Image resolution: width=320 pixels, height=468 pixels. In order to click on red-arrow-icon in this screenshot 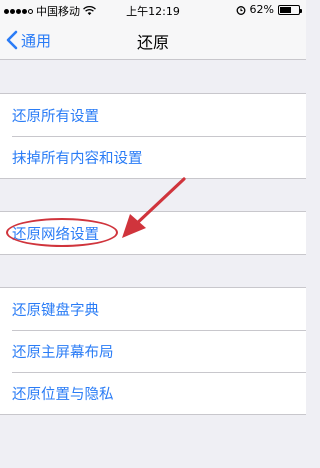, I will do `click(154, 207)`.